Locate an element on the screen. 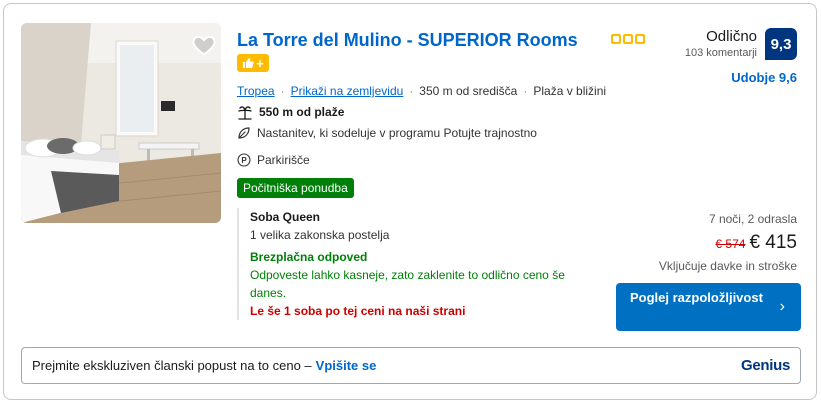  beach-distance-text: 550 m od plaže is located at coordinates (302, 112).